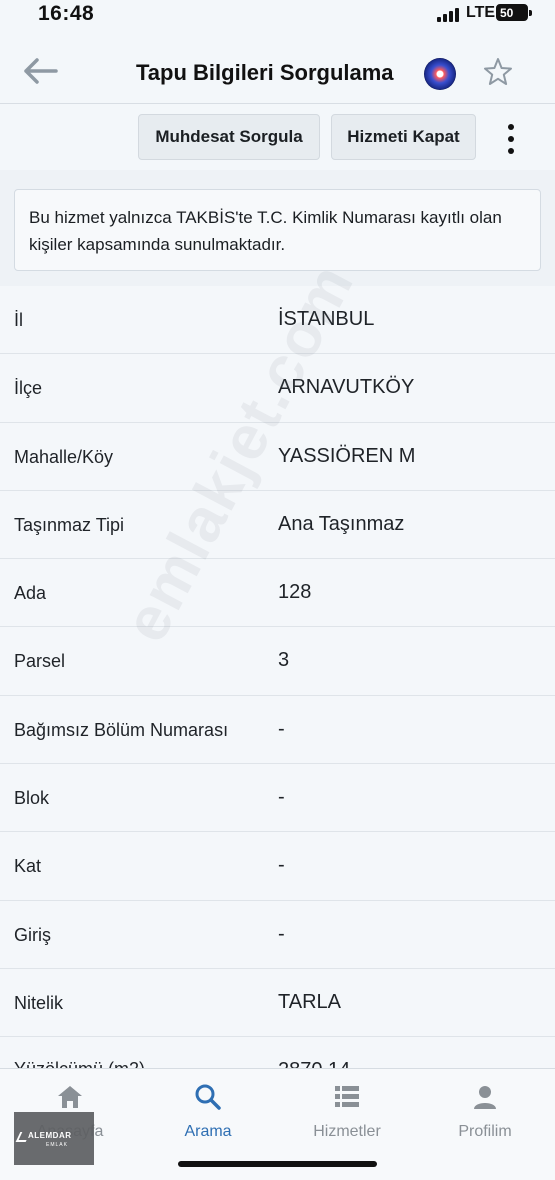 The height and width of the screenshot is (1180, 555). Describe the element at coordinates (511, 139) in the screenshot. I see `more-options-button` at that location.